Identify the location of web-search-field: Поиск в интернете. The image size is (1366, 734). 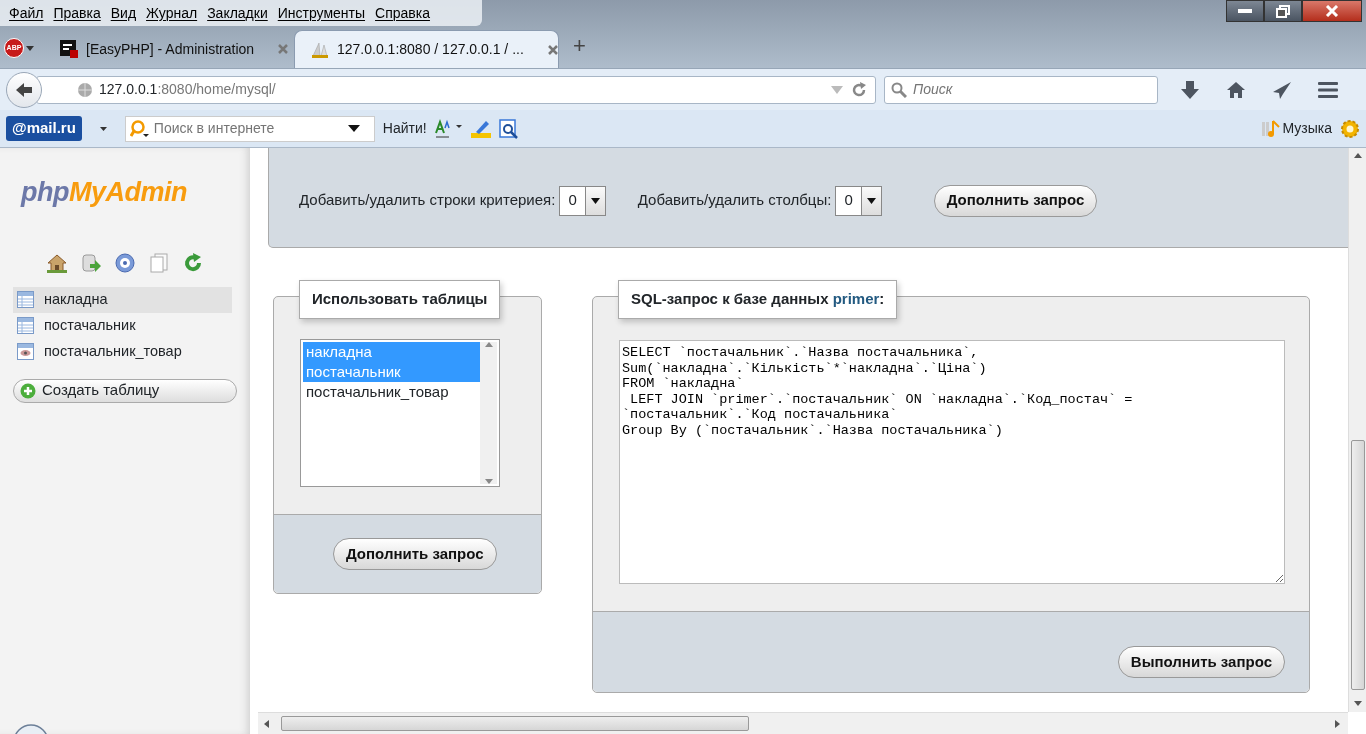
(249, 128).